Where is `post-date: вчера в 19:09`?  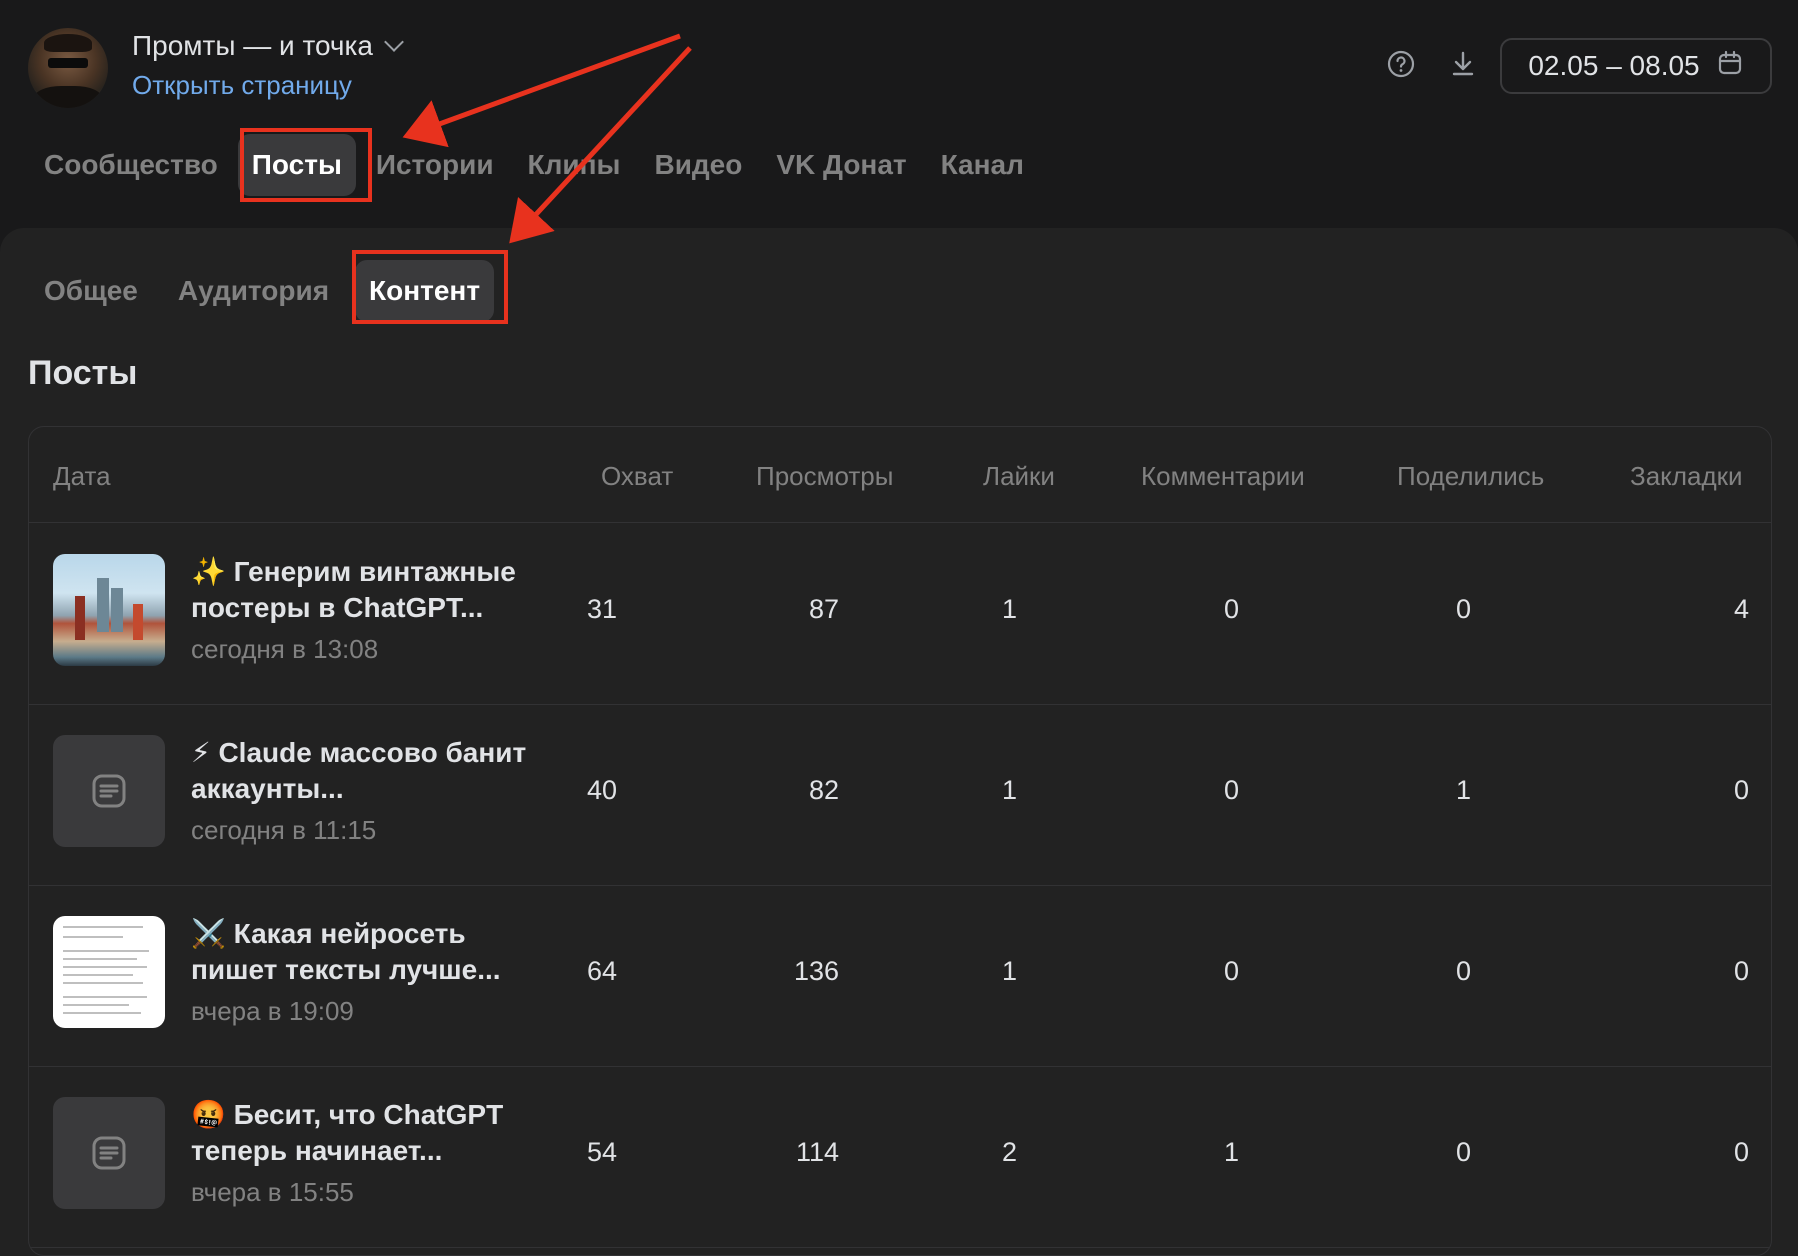 post-date: вчера в 19:09 is located at coordinates (272, 1011).